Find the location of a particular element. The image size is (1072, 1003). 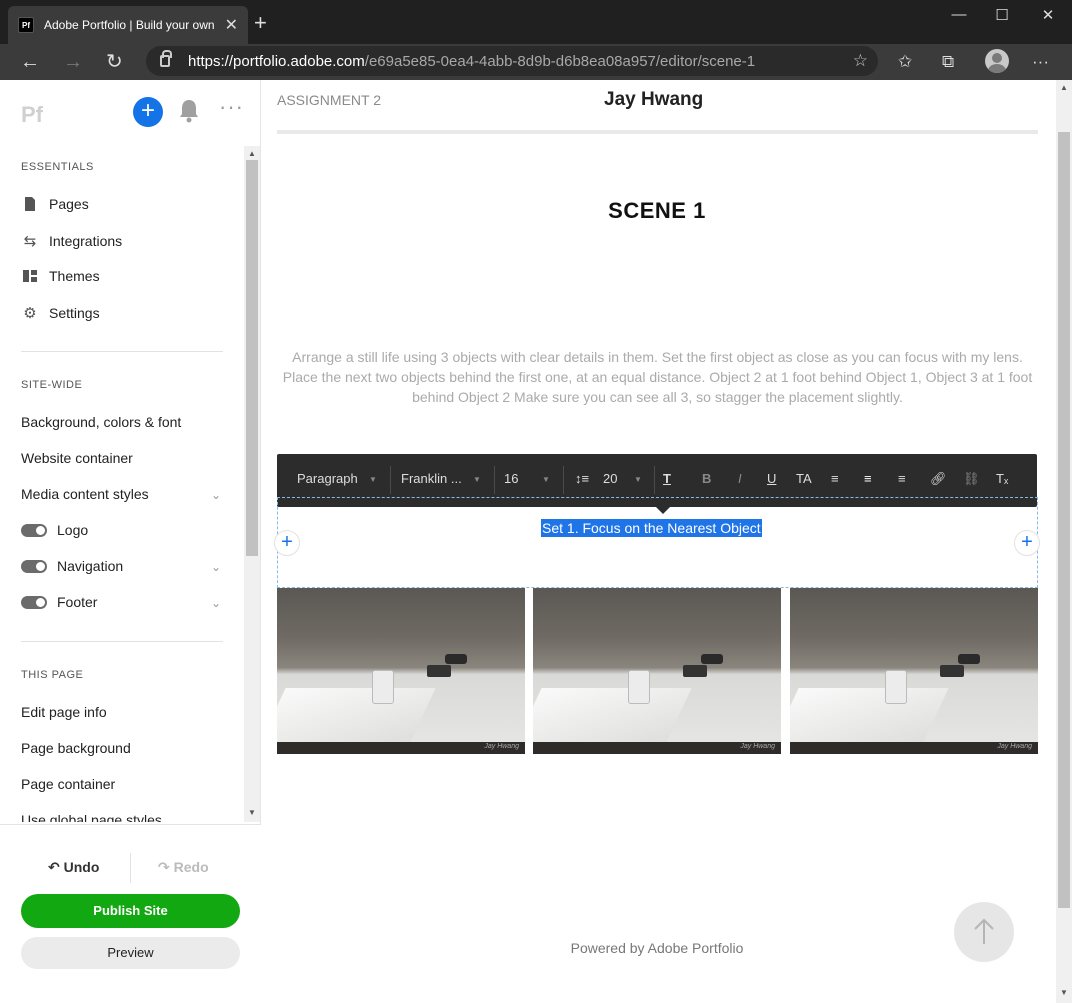

sidebar-item-footer: Footer is located at coordinates (59, 602).